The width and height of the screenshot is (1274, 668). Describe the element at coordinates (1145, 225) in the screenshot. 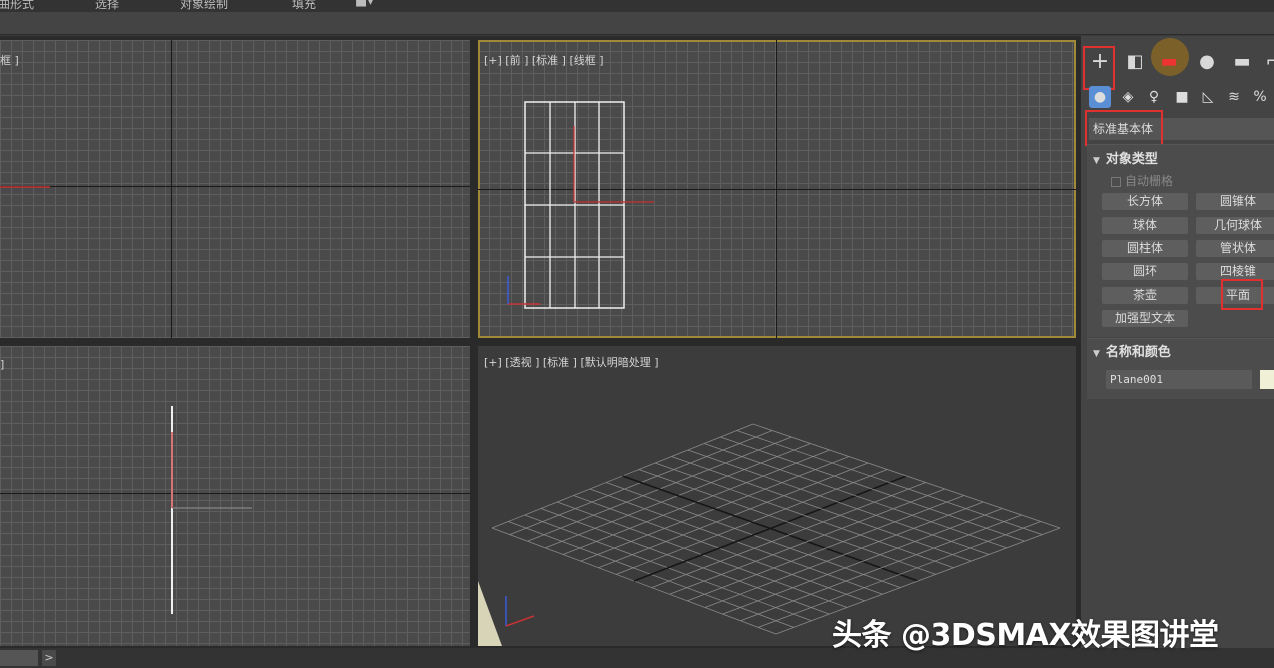

I see `sphere-button: 球体` at that location.